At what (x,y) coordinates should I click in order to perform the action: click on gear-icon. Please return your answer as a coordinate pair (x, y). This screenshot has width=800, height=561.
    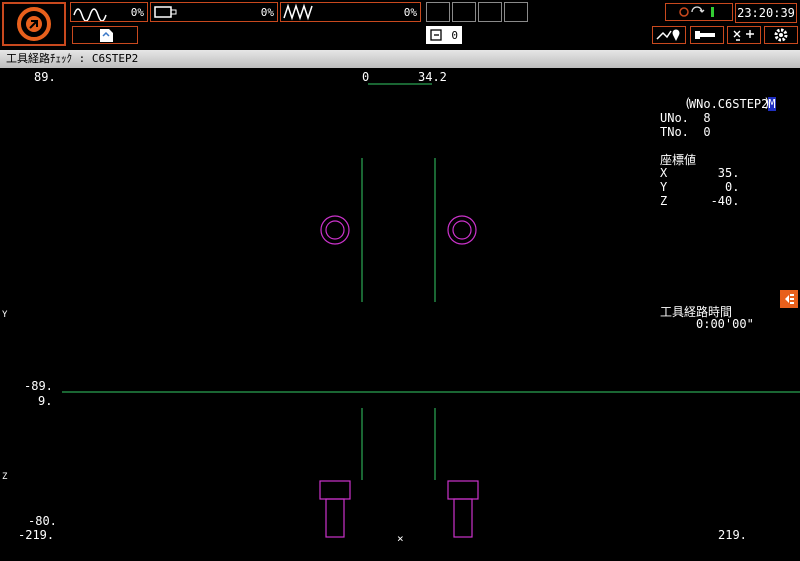
    Looking at the image, I should click on (781, 35).